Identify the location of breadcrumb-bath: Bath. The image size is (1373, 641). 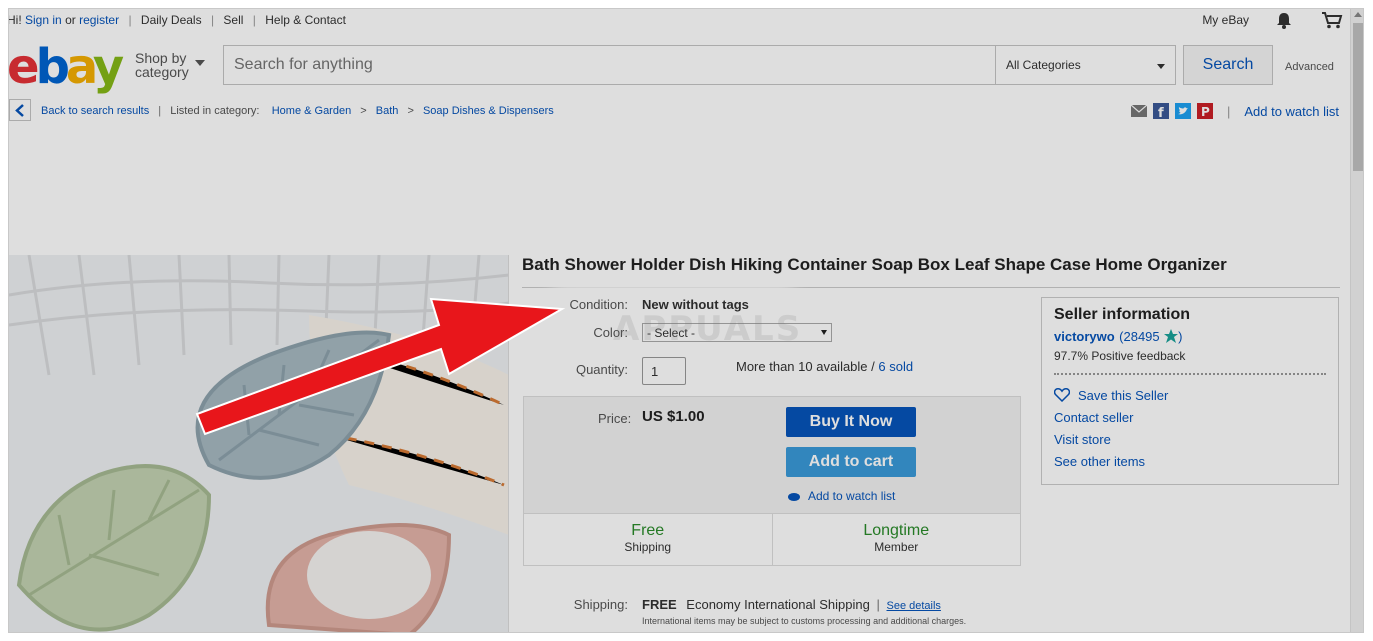
(387, 111).